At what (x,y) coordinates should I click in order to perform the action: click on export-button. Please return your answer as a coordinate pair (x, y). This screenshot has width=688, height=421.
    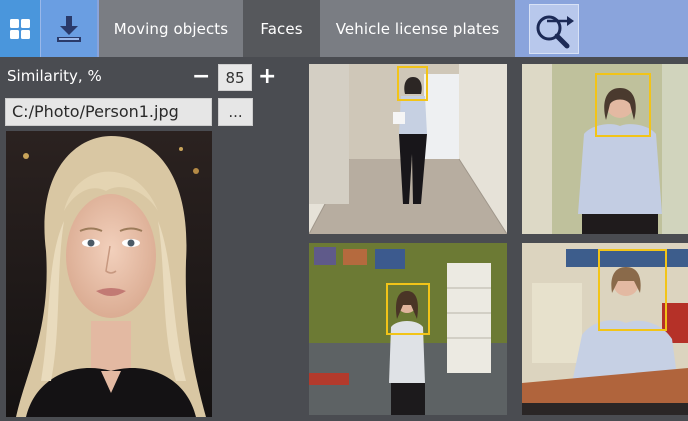
    Looking at the image, I should click on (68, 28).